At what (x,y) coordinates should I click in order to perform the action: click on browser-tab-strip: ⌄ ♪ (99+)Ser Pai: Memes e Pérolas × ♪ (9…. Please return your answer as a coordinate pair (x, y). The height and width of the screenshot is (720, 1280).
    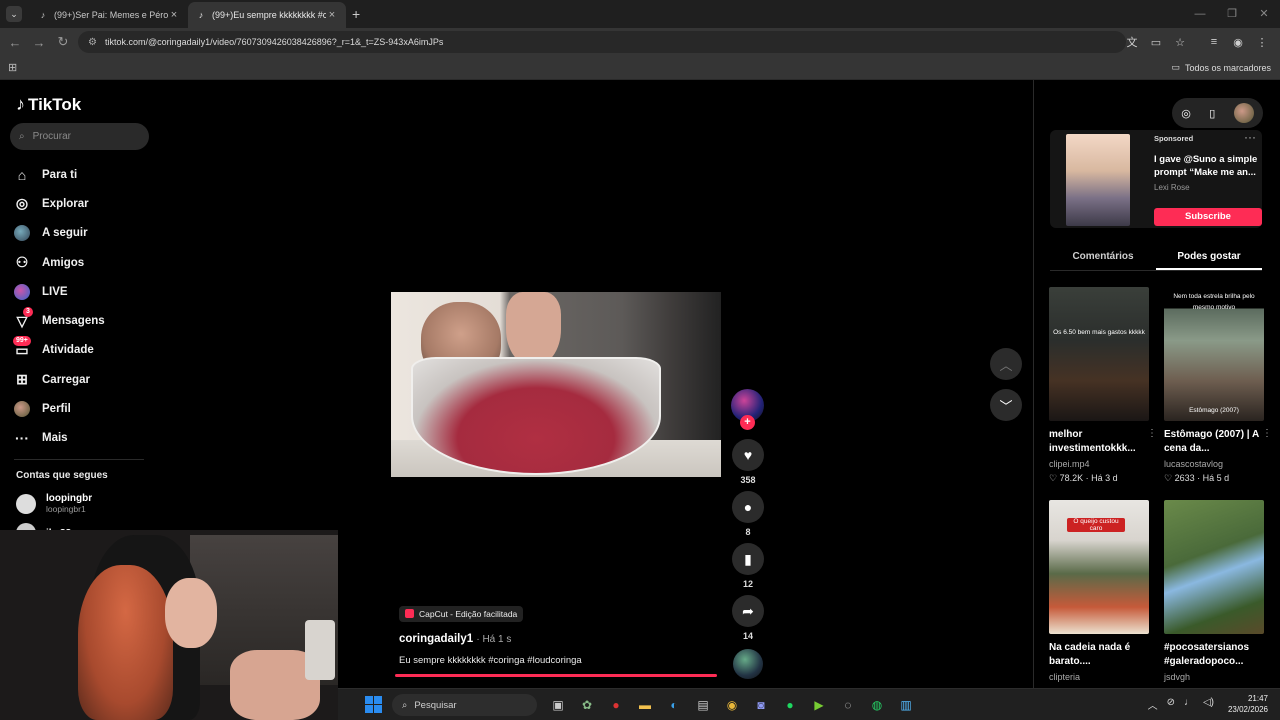
    Looking at the image, I should click on (640, 14).